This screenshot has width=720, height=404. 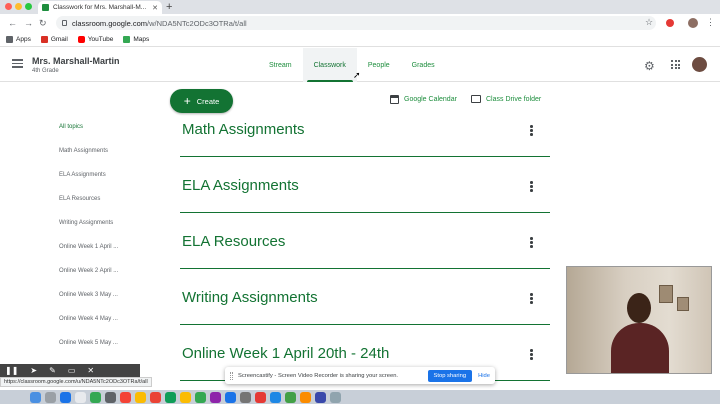 What do you see at coordinates (285, 353) in the screenshot?
I see `section-title: Online Week 1 April 20th - 24th` at bounding box center [285, 353].